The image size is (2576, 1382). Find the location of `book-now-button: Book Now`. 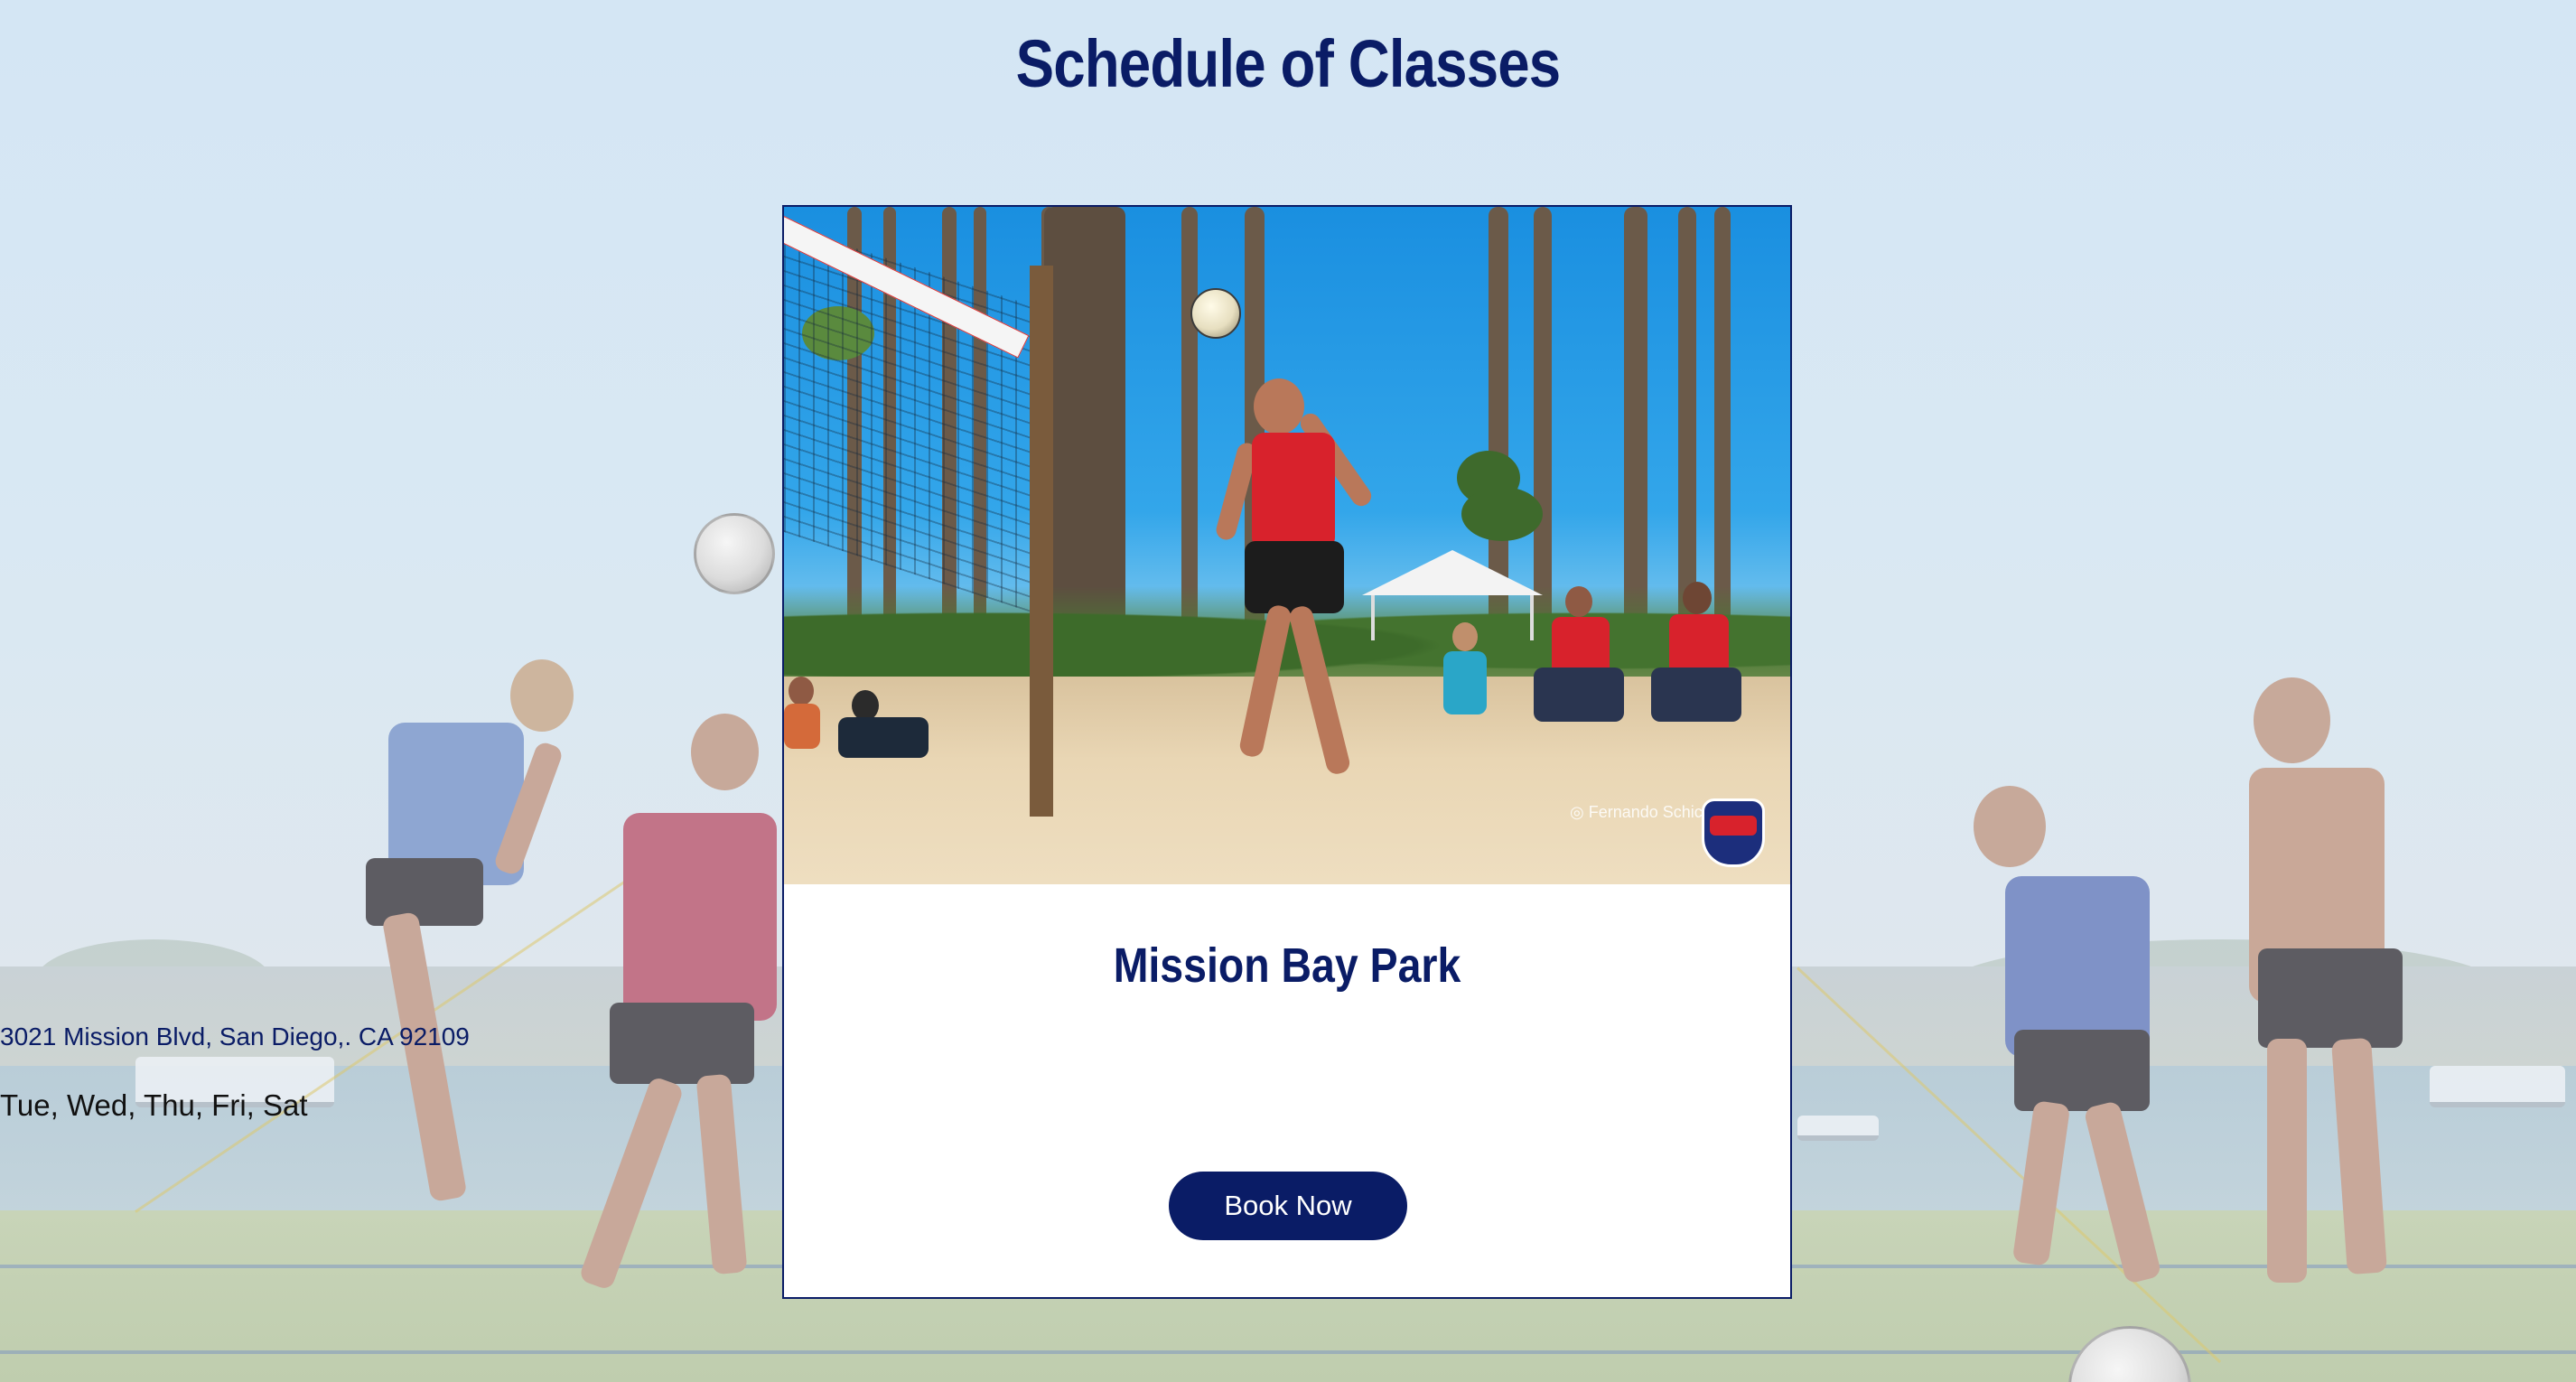

book-now-button: Book Now is located at coordinates (1288, 1206).